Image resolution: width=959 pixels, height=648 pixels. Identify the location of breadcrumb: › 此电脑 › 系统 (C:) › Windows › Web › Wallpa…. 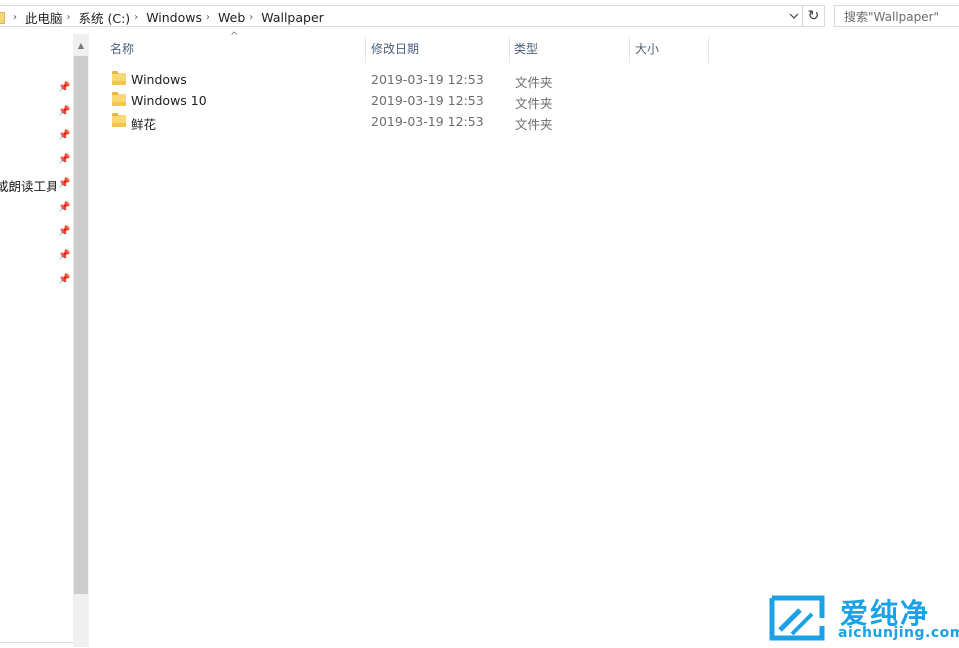
(166, 17).